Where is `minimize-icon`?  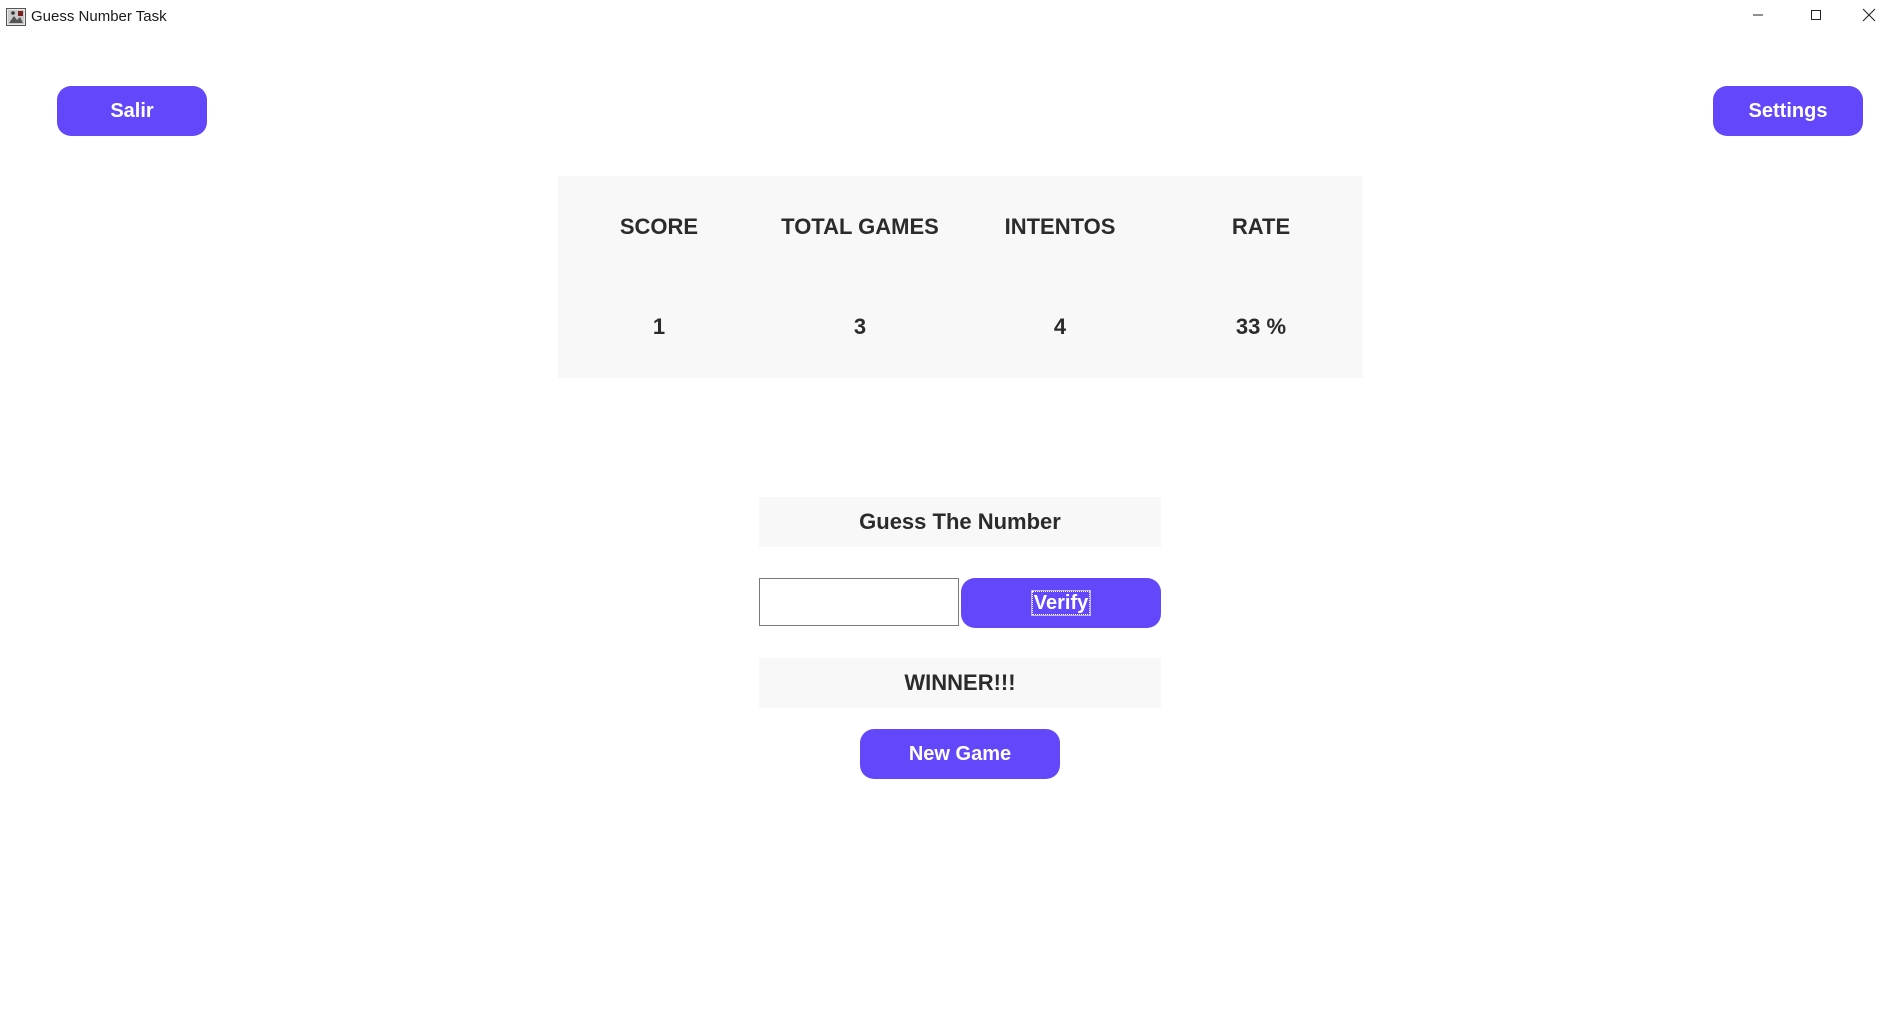 minimize-icon is located at coordinates (1758, 17).